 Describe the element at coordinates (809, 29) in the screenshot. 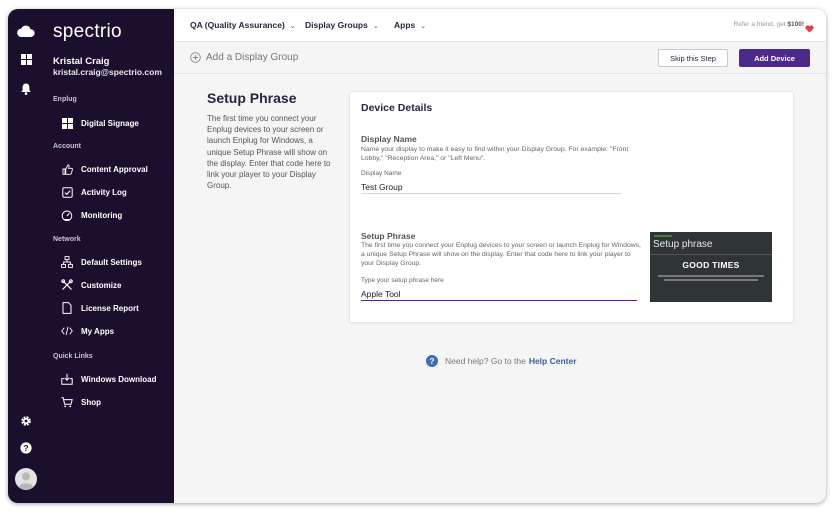

I see `heart-icon` at that location.